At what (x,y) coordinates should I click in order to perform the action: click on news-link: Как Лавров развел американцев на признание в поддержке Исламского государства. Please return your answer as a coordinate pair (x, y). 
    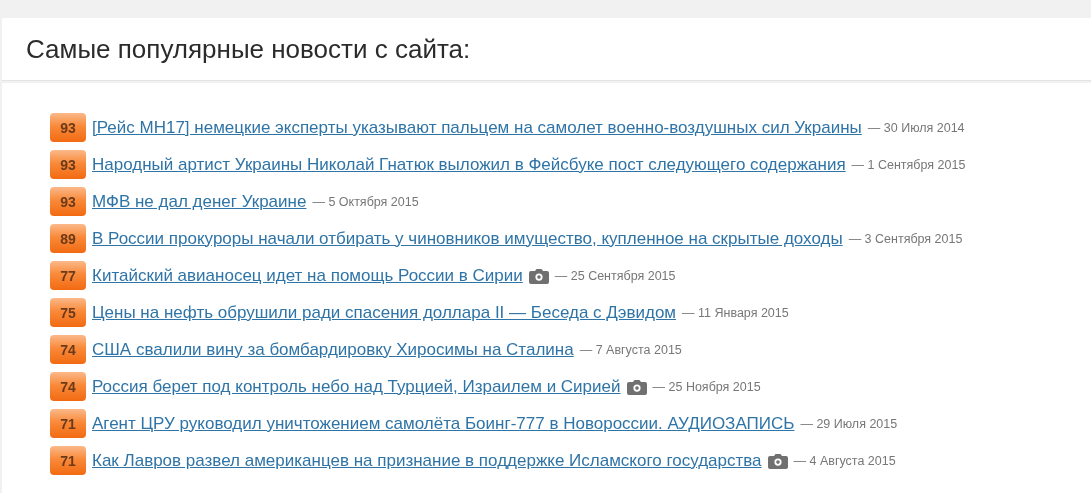
    Looking at the image, I should click on (427, 460).